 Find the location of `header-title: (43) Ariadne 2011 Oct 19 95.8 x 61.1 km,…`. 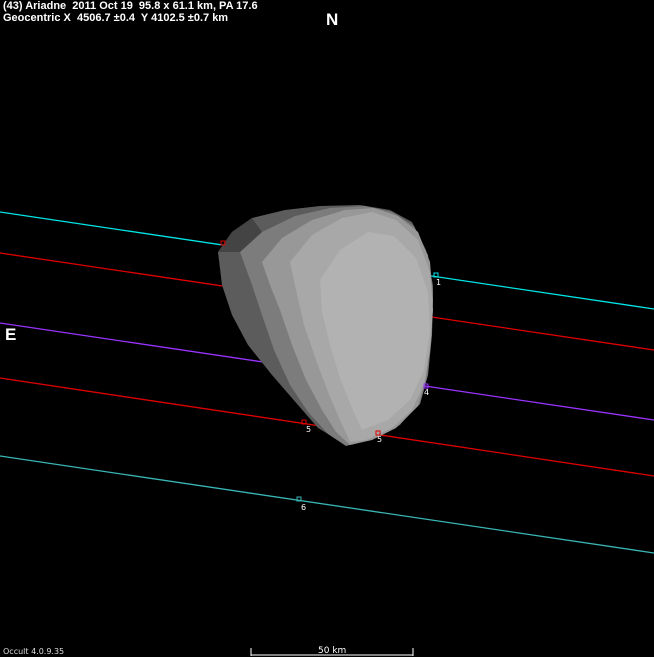

header-title: (43) Ariadne 2011 Oct 19 95.8 x 61.1 km,… is located at coordinates (130, 6).